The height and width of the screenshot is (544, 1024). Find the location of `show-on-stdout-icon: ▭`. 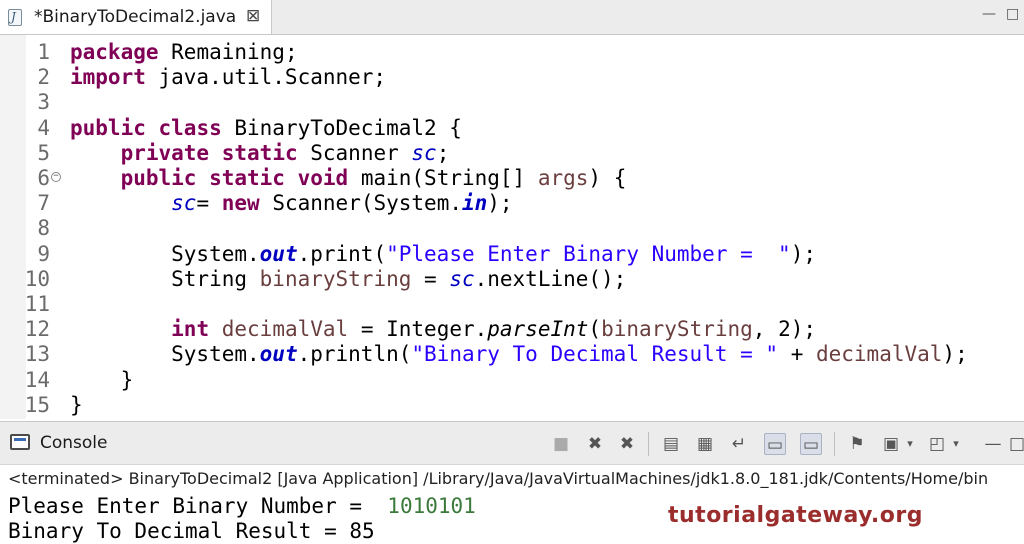

show-on-stdout-icon: ▭ is located at coordinates (775, 444).